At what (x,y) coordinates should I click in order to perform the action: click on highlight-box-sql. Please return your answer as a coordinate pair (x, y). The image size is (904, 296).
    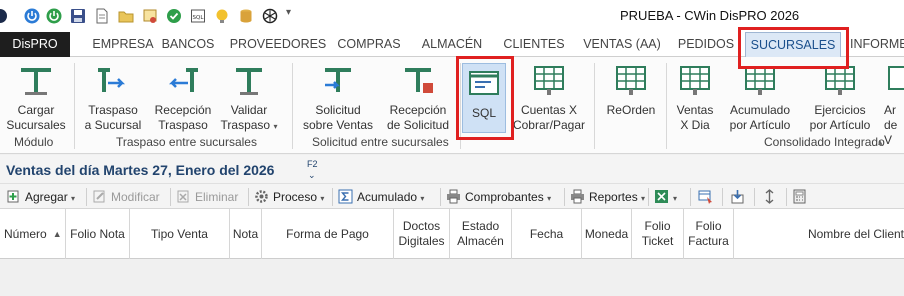
    Looking at the image, I should click on (485, 98).